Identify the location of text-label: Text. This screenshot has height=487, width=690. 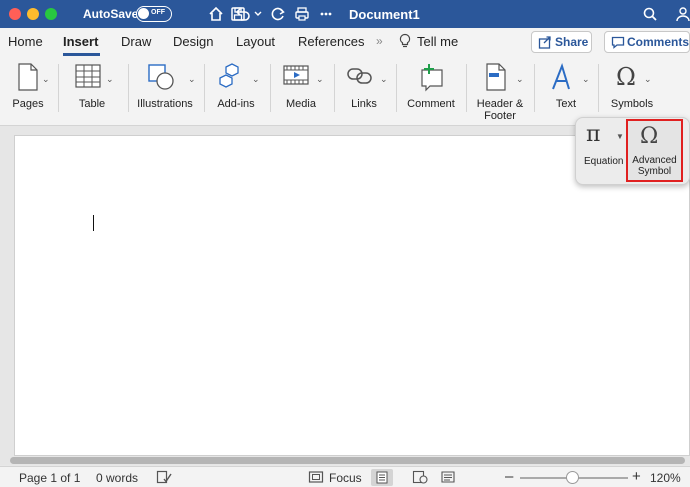
(566, 104).